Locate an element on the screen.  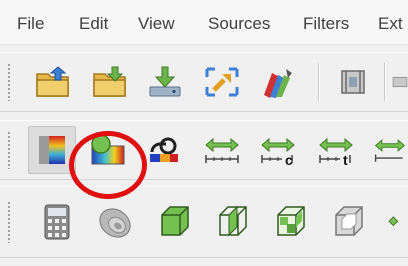
partial-filter-icon is located at coordinates (393, 221).